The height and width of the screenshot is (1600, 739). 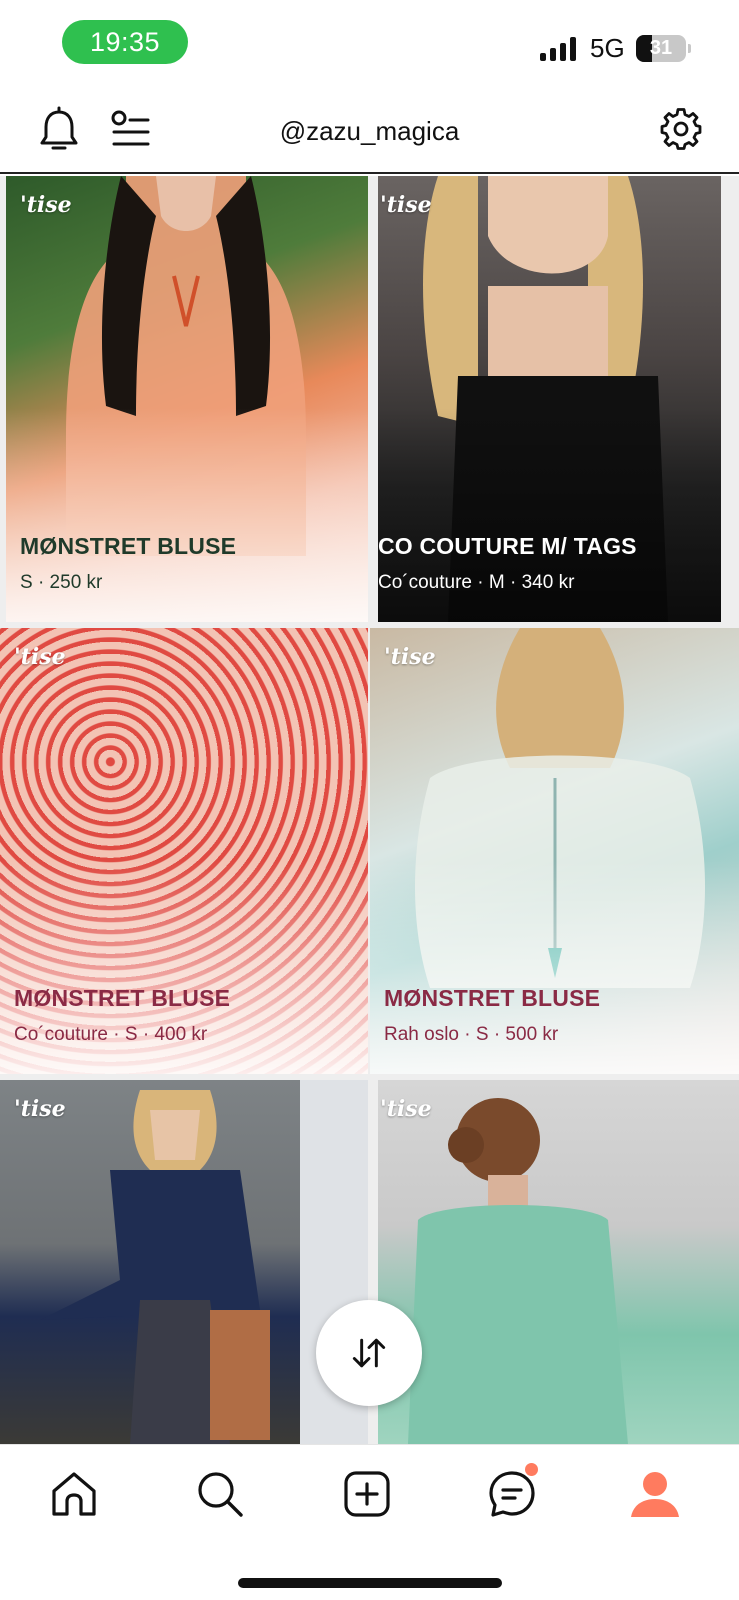 I want to click on home-icon, so click(x=74, y=1494).